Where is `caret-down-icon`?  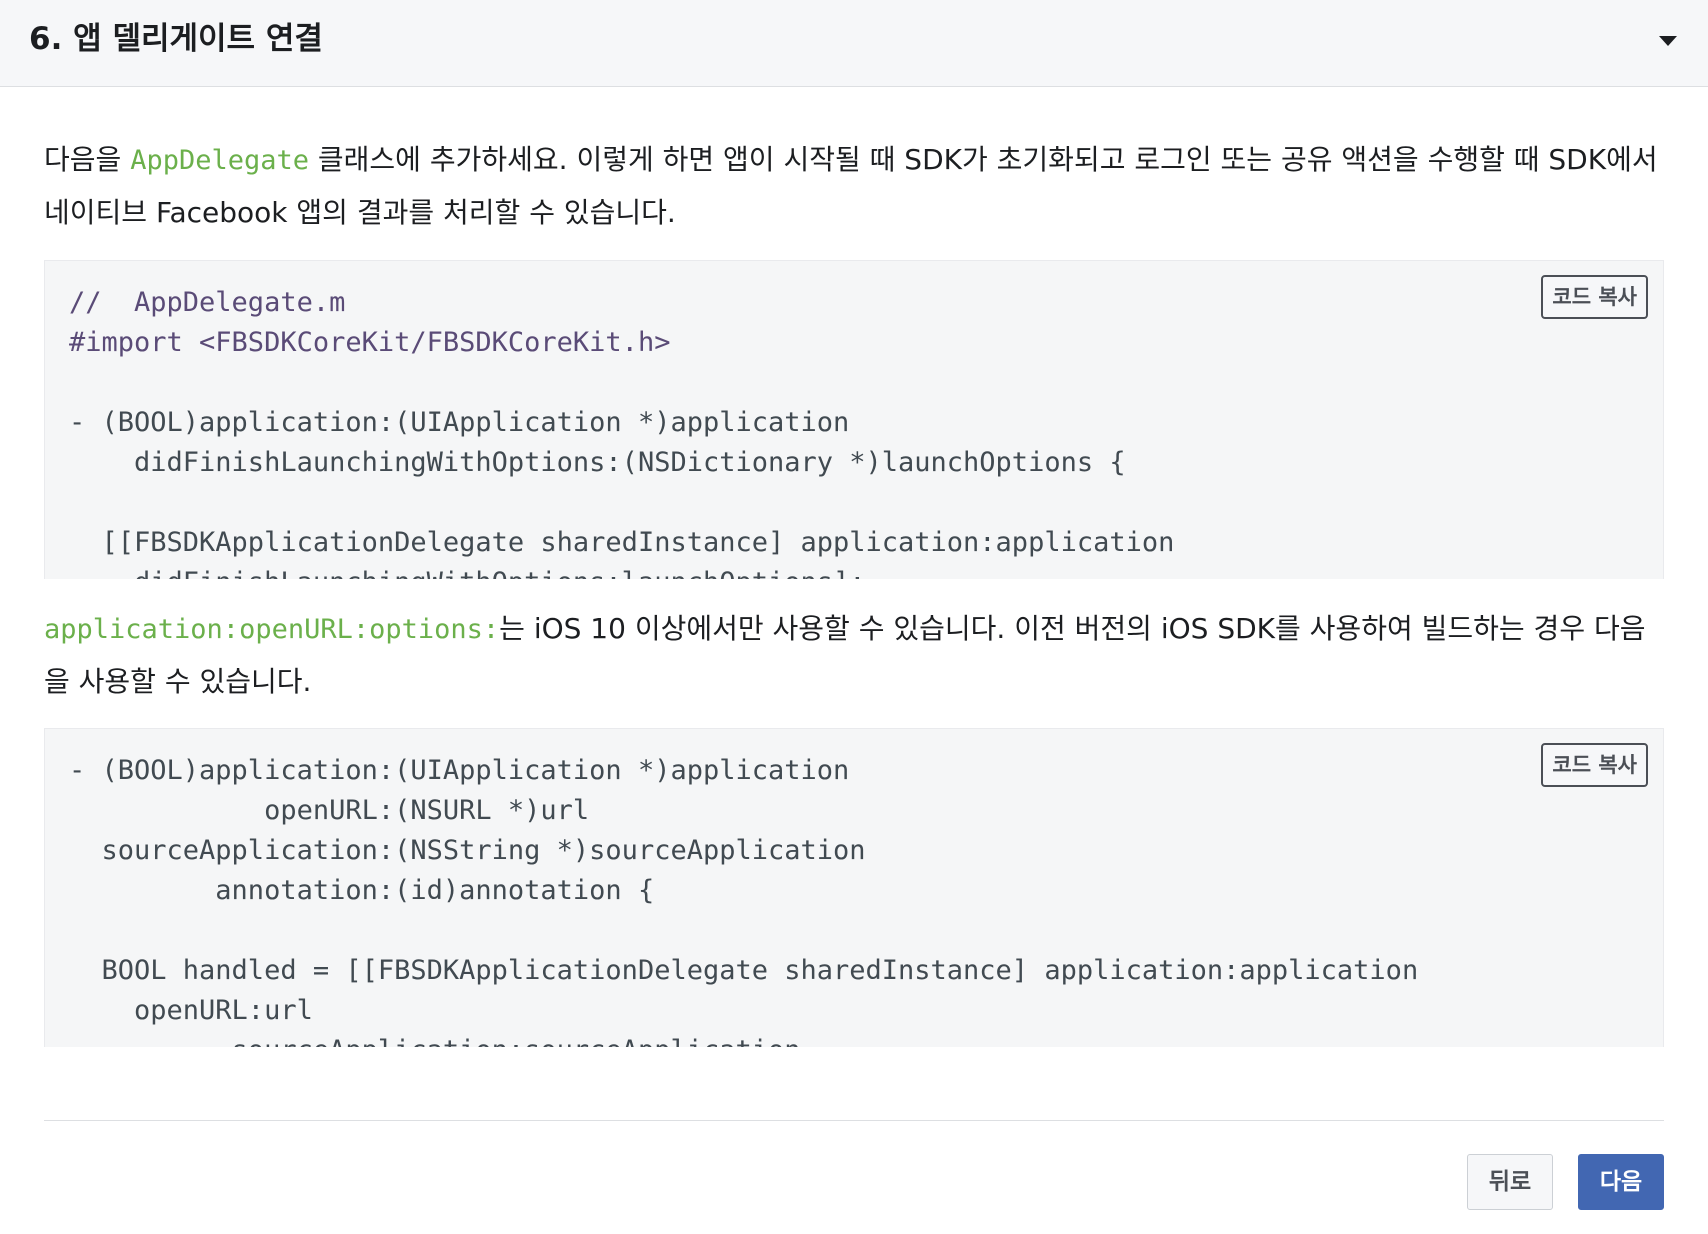 caret-down-icon is located at coordinates (1668, 41).